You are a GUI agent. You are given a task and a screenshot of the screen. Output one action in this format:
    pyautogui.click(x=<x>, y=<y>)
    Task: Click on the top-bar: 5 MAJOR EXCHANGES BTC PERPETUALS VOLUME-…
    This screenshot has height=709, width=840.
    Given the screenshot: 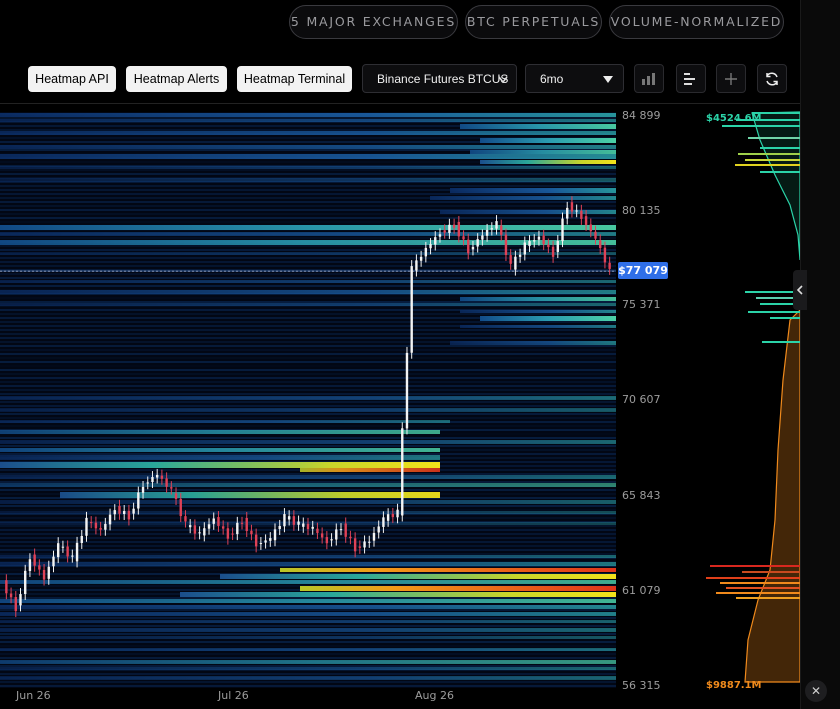 What is the action you would take?
    pyautogui.click(x=400, y=27)
    